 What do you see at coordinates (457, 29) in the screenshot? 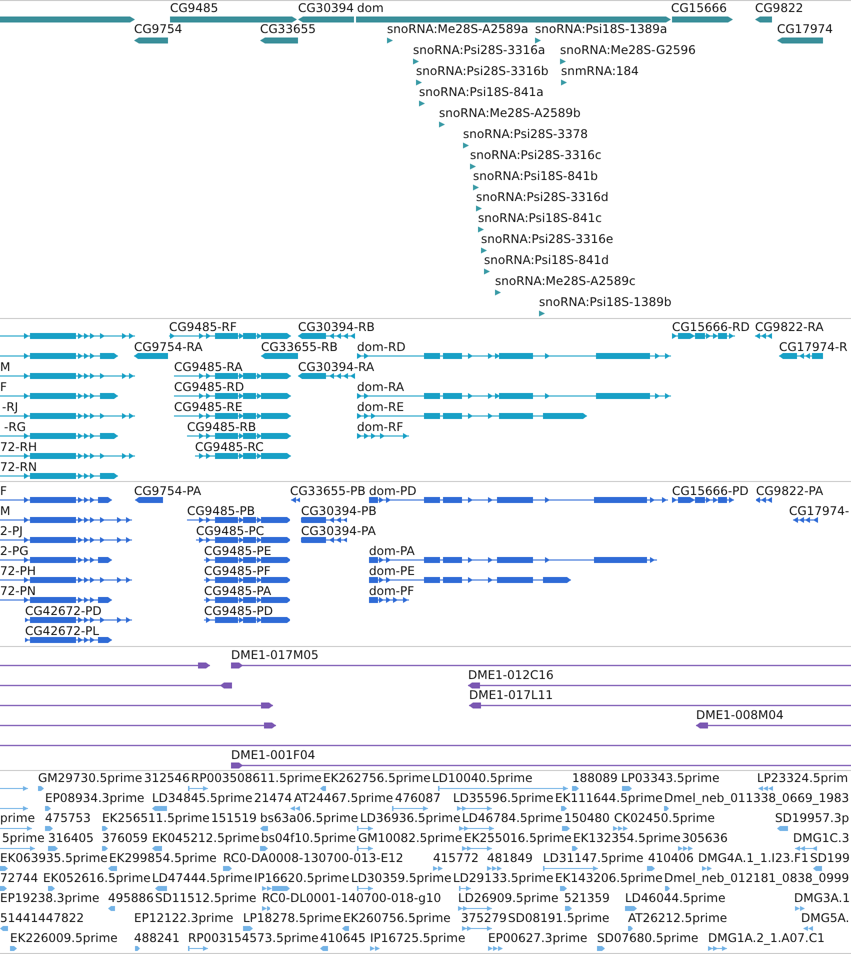
I see `feature-label: snoRNA:Me28S-A2589a` at bounding box center [457, 29].